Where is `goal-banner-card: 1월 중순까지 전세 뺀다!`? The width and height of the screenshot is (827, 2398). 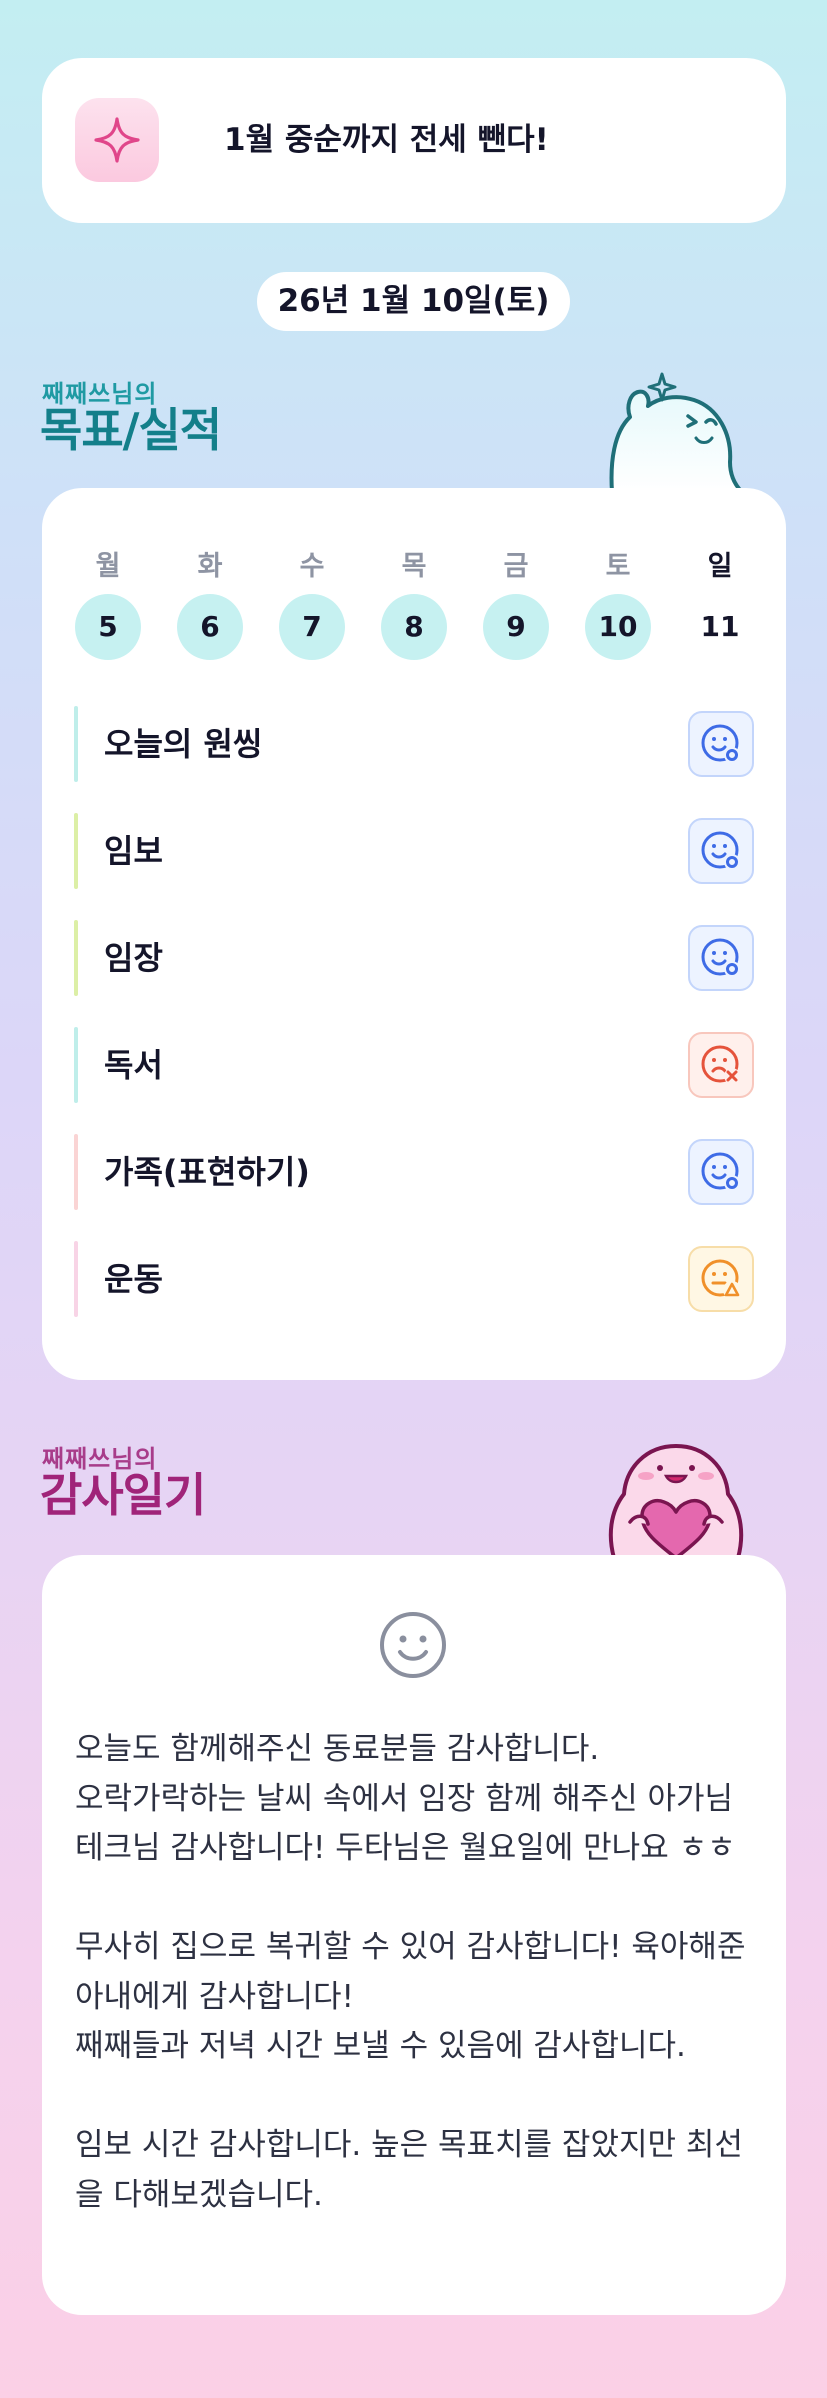
goal-banner-card: 1월 중순까지 전세 뺀다! is located at coordinates (414, 140).